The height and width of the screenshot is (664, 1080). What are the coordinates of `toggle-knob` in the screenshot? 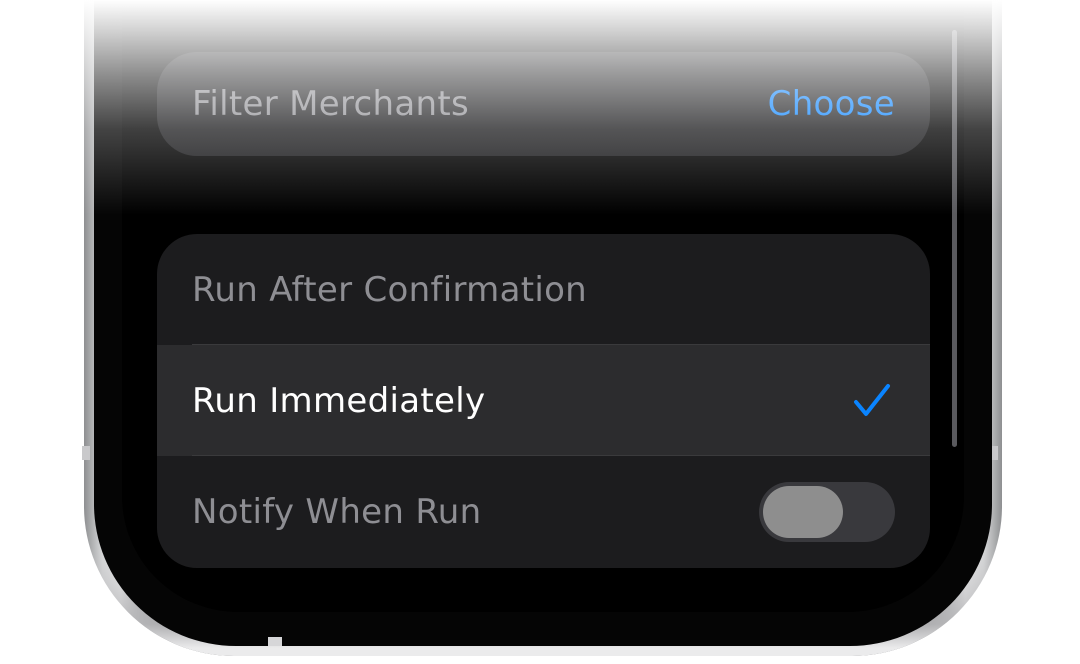 It's located at (803, 511).